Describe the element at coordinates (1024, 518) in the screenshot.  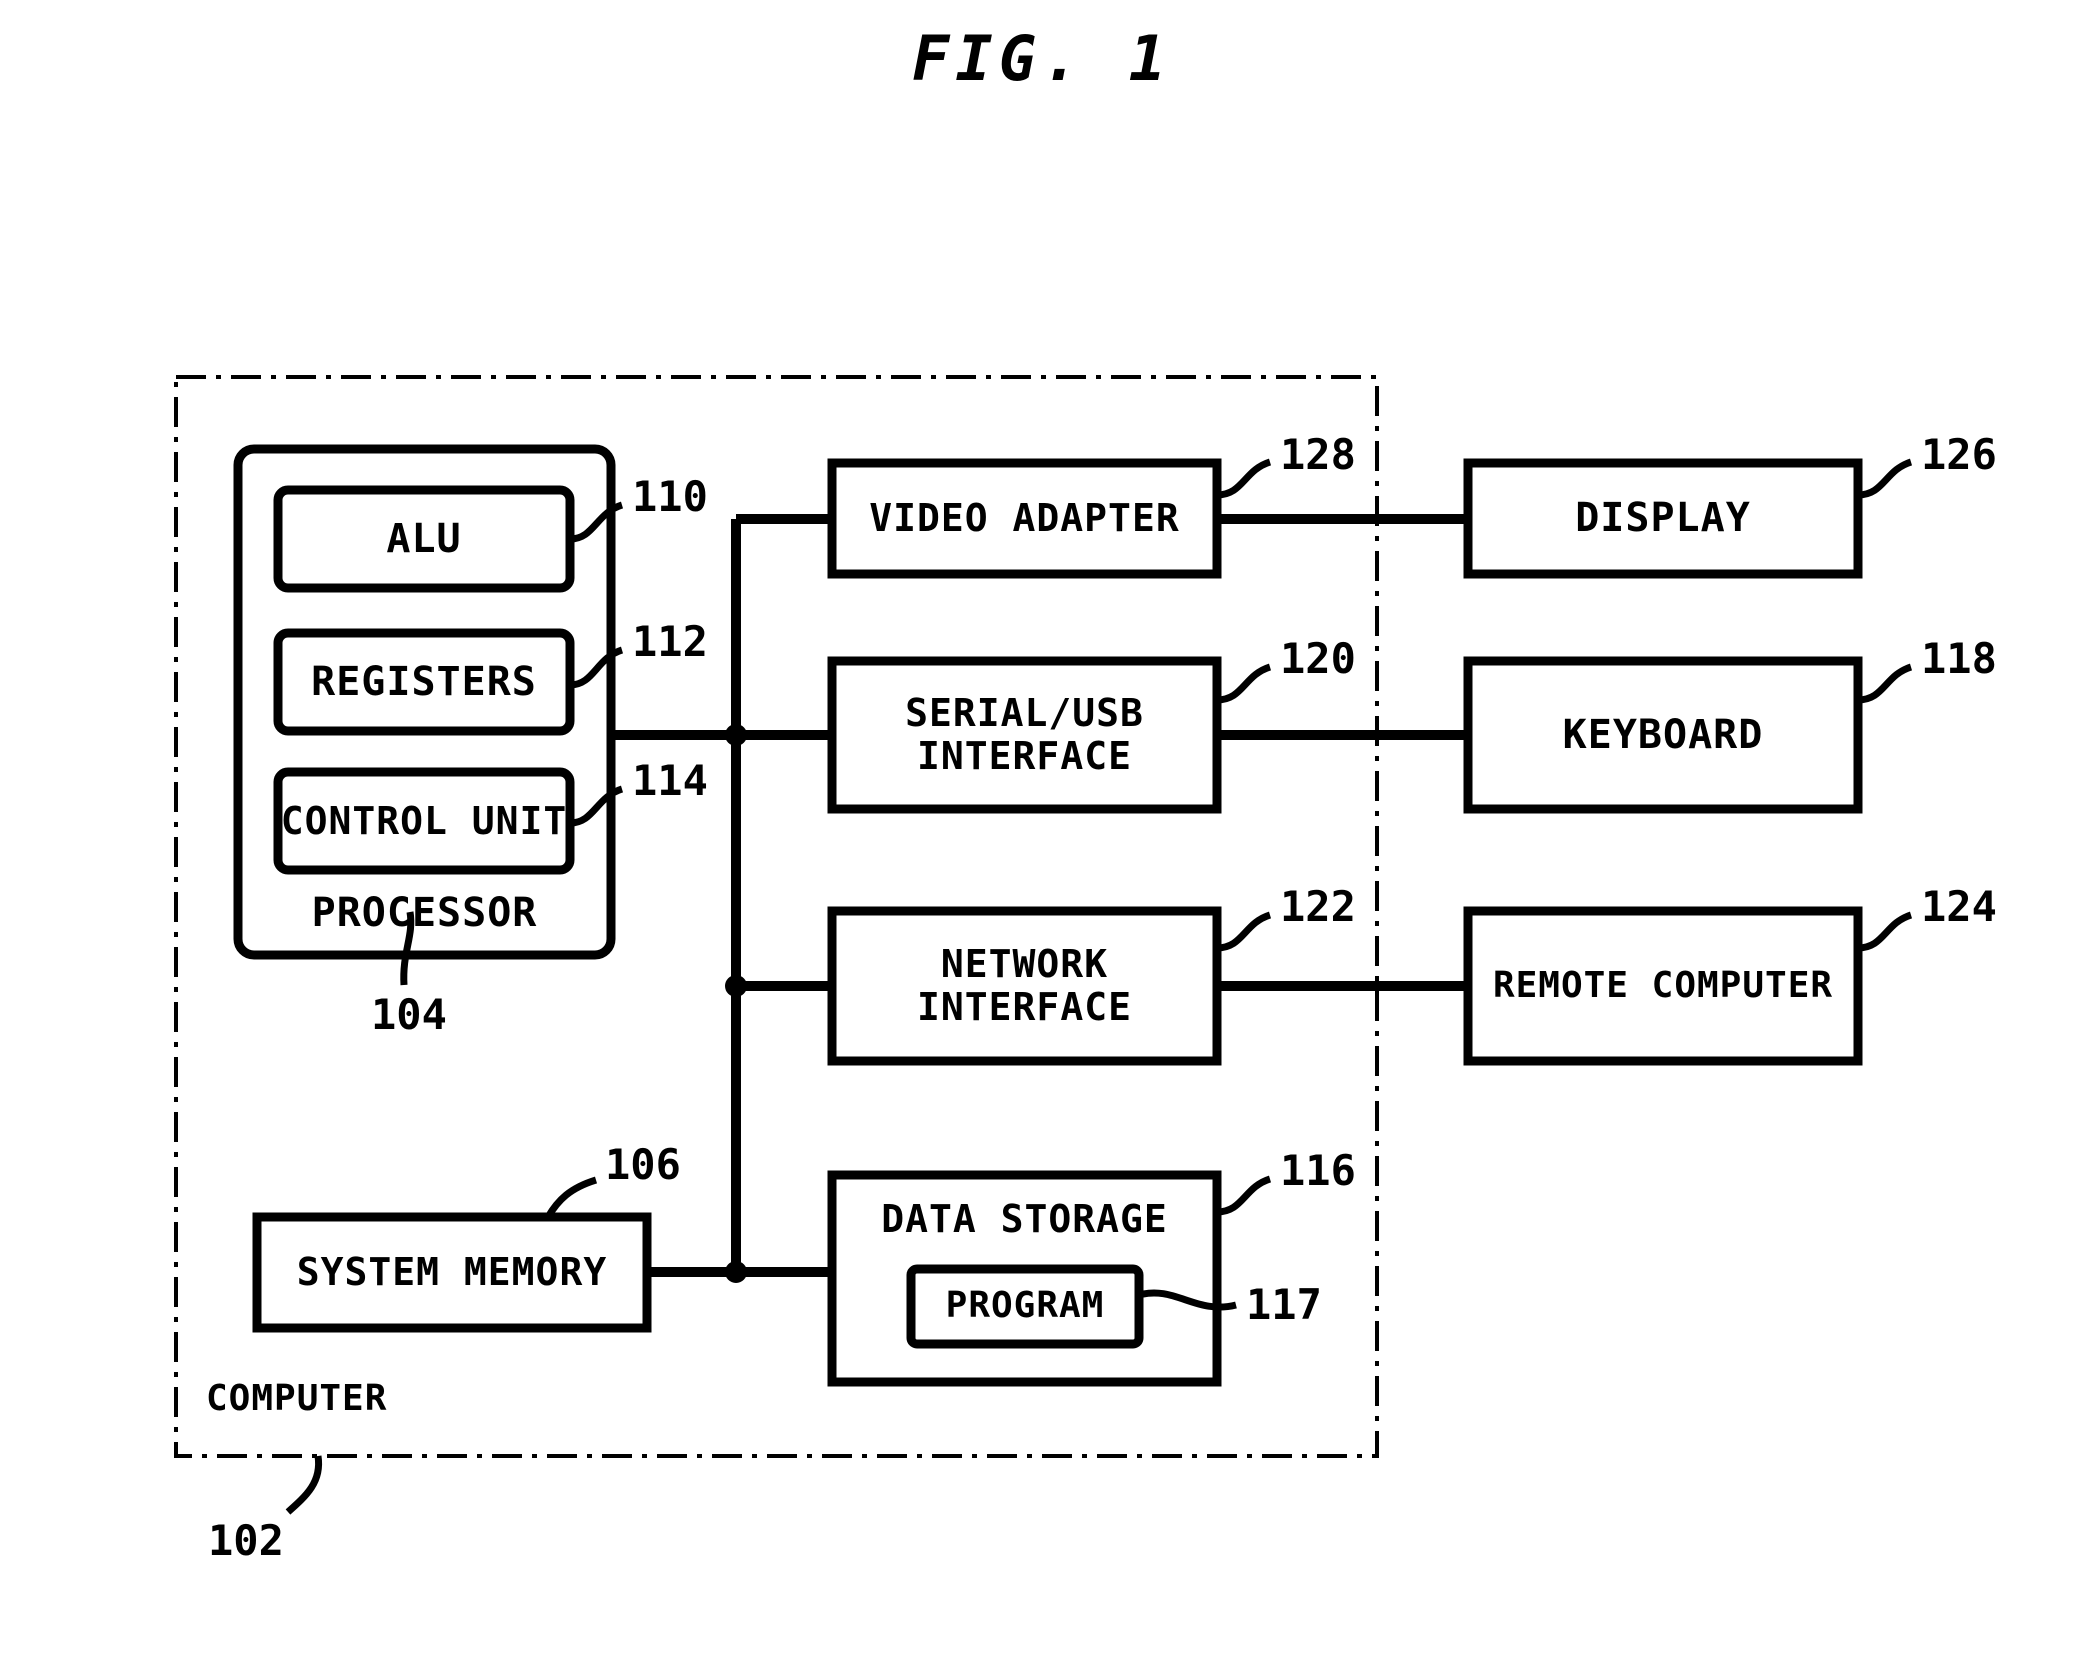
I see `video-adapter-box` at that location.